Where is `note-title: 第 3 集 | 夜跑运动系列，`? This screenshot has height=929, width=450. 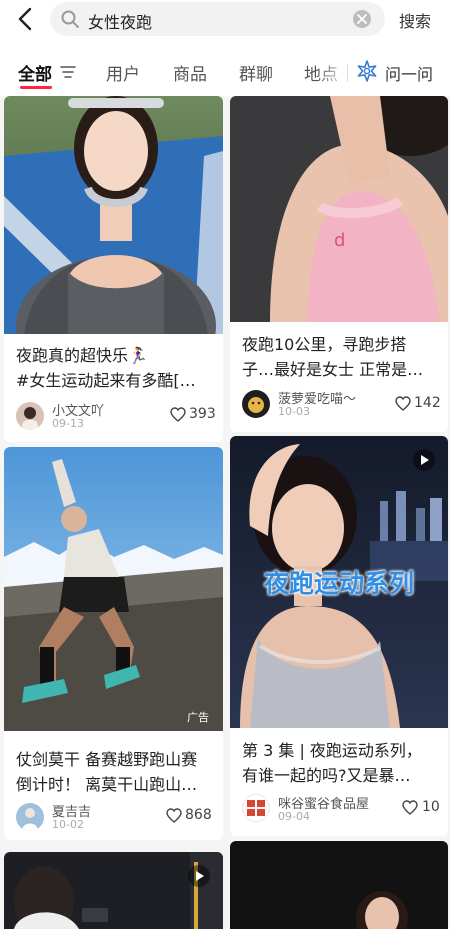
note-title: 第 3 集 | 夜跑运动系列， is located at coordinates (332, 750).